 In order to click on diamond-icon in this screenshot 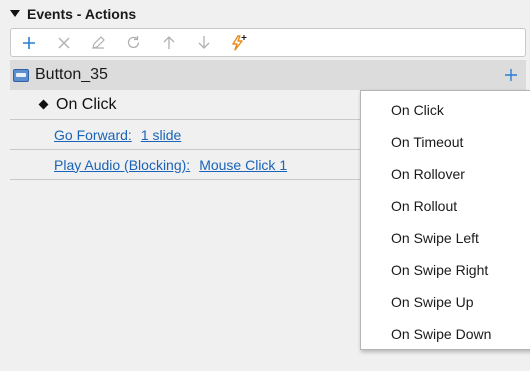, I will do `click(43, 104)`.